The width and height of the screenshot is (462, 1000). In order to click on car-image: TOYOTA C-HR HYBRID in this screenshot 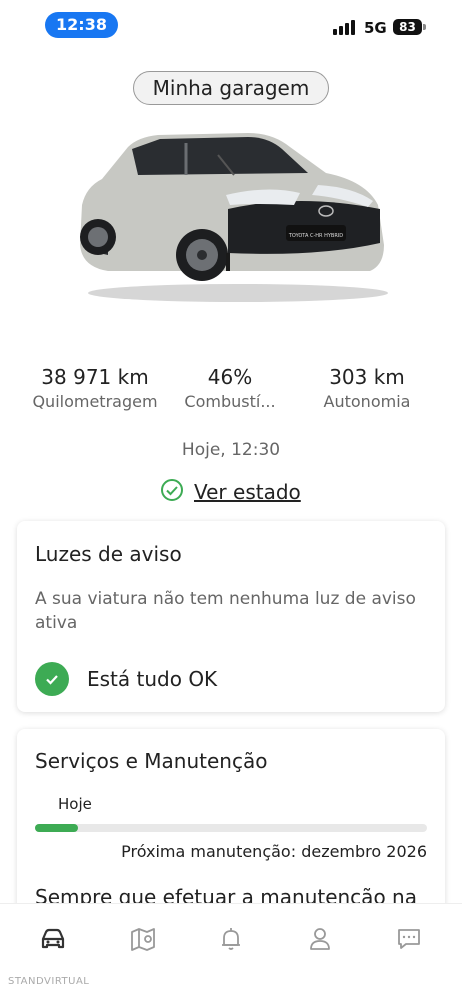, I will do `click(231, 215)`.